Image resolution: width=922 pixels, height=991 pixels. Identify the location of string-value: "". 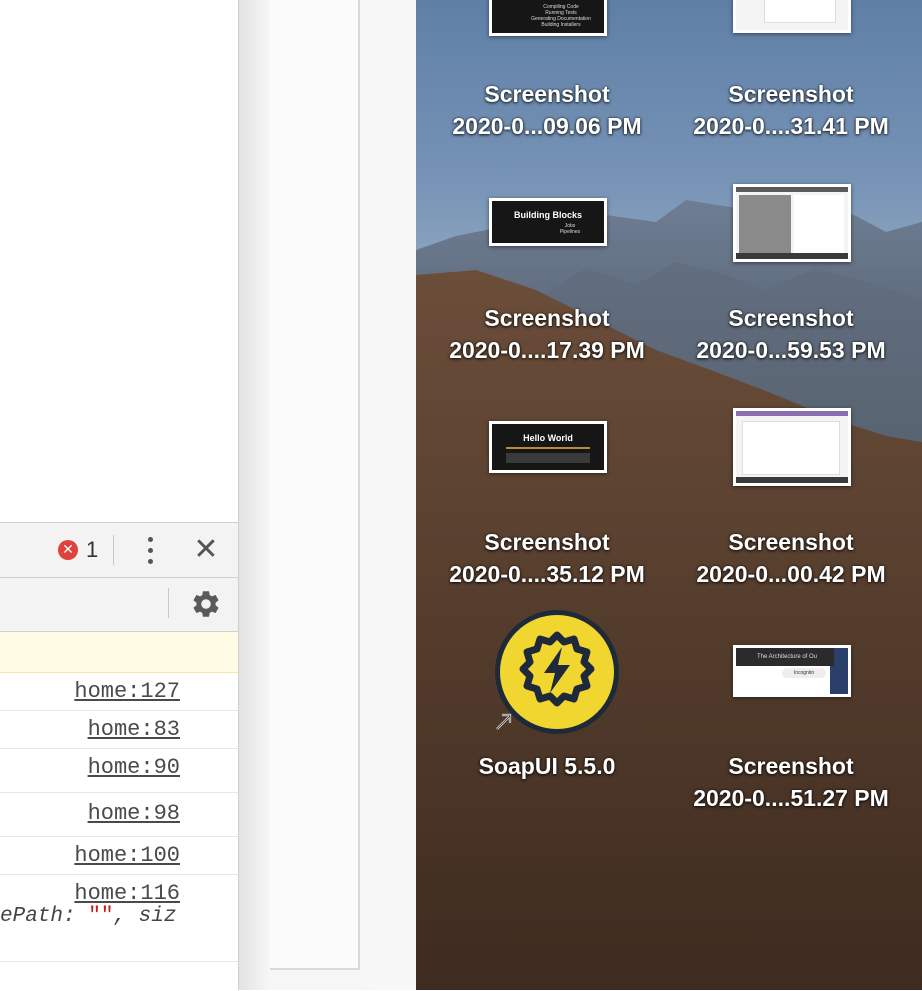
(101, 916).